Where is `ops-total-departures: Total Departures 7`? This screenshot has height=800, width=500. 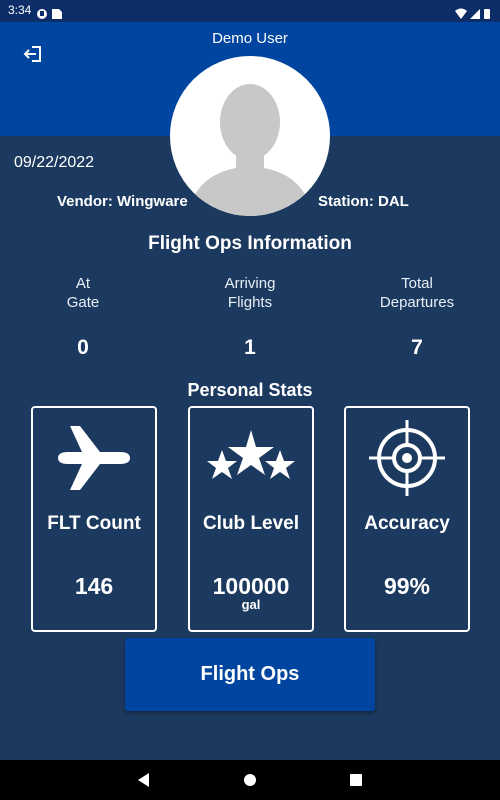 ops-total-departures: Total Departures 7 is located at coordinates (417, 317).